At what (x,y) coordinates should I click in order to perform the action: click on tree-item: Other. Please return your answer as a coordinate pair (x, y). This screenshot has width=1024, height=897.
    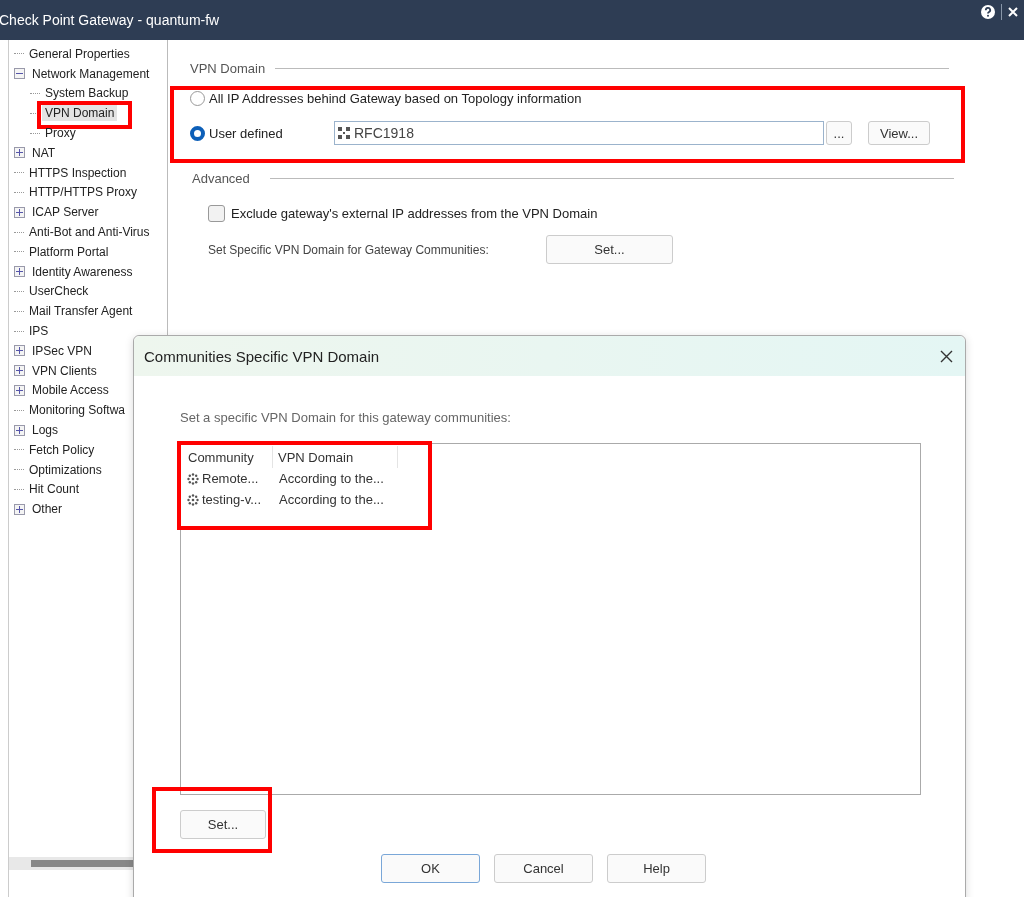
    Looking at the image, I should click on (47, 509).